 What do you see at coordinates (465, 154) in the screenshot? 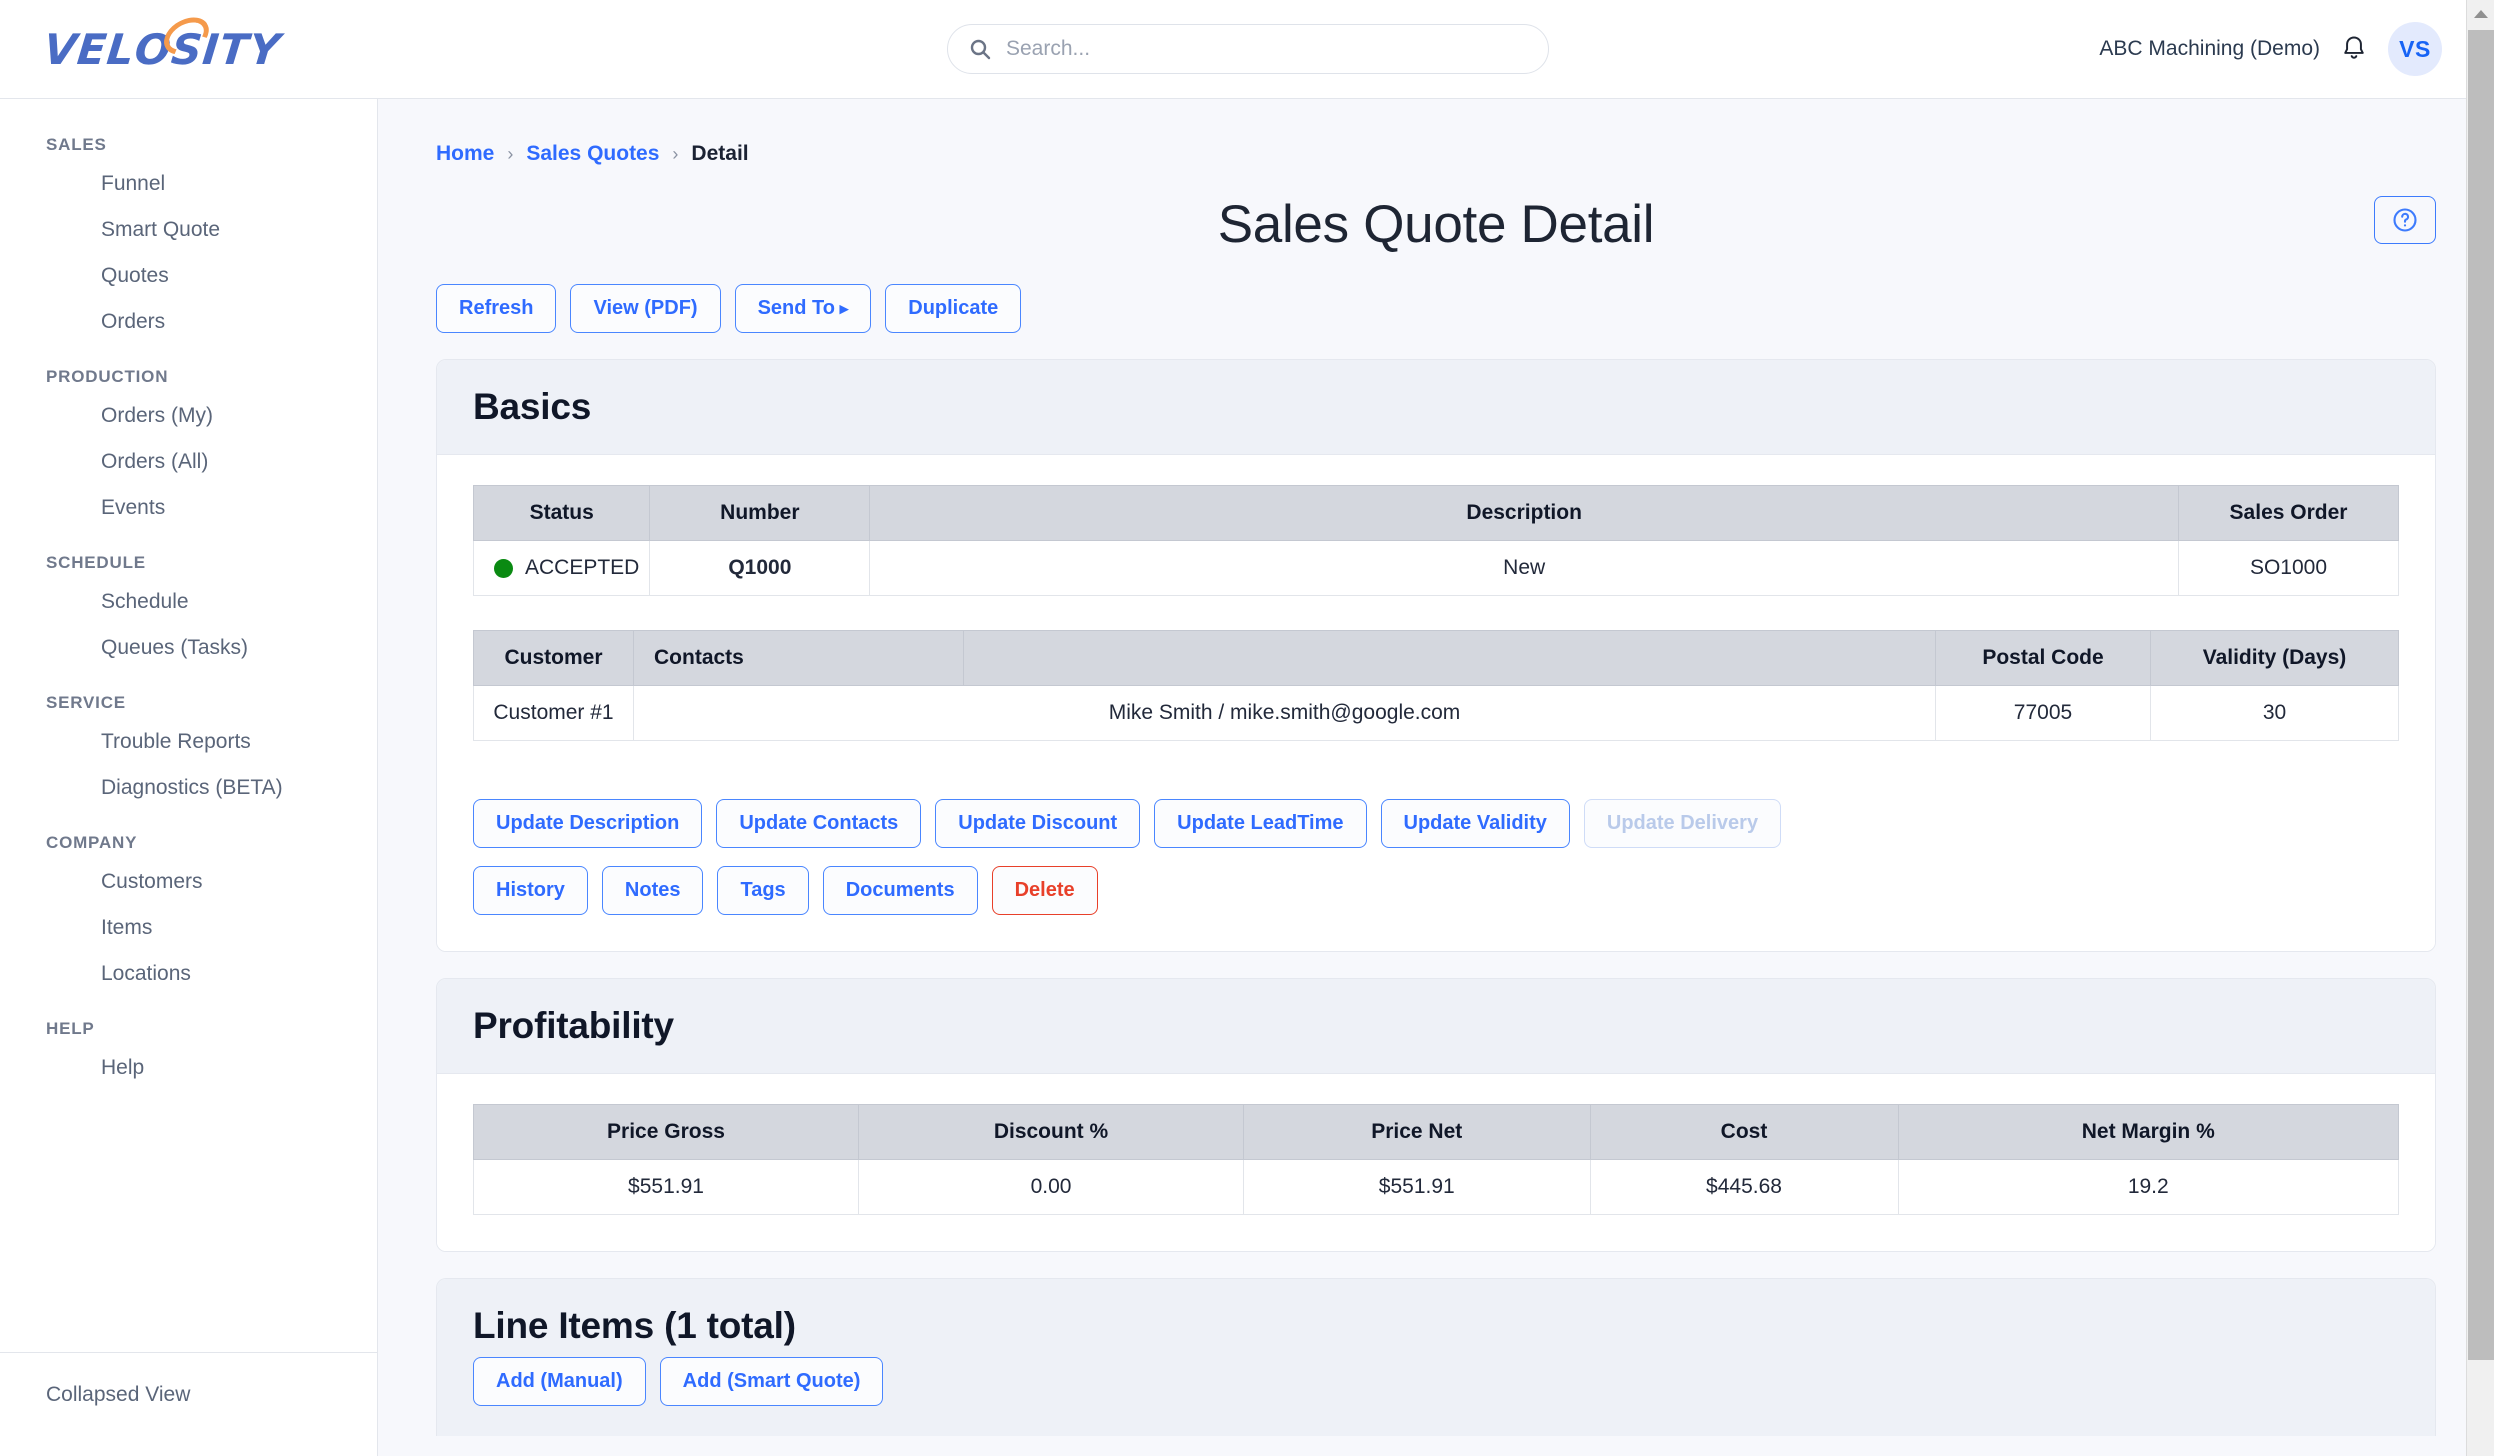
I see `breadcrumb-home: Home` at bounding box center [465, 154].